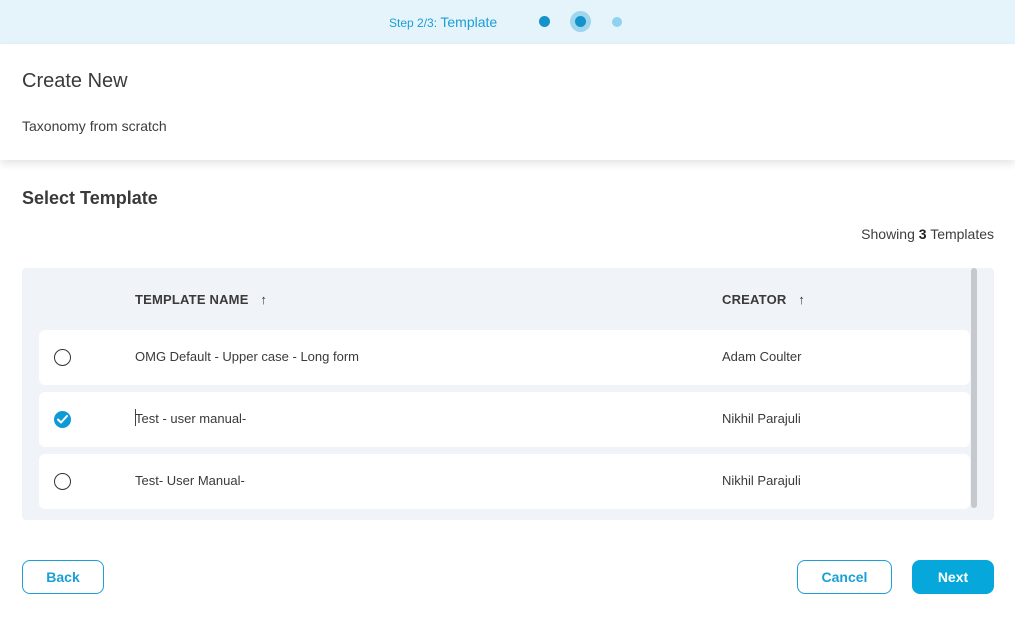 This screenshot has height=618, width=1015. Describe the element at coordinates (754, 299) in the screenshot. I see `column-header-label: CREATOR` at that location.